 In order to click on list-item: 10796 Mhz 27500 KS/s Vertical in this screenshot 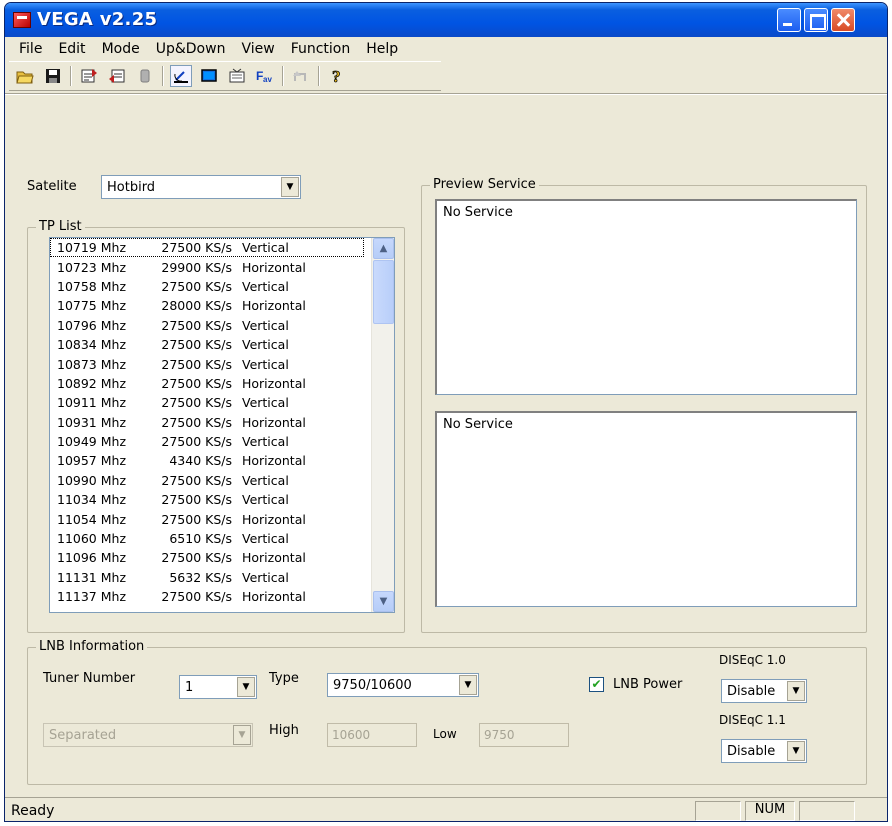, I will do `click(222, 325)`.